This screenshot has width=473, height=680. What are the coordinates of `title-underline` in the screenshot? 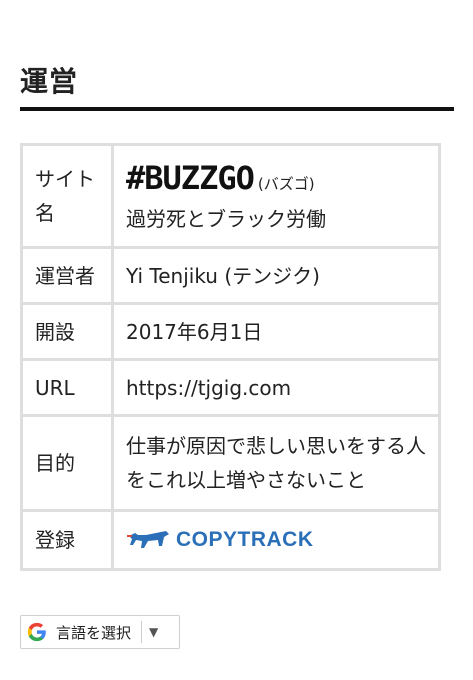 It's located at (237, 109).